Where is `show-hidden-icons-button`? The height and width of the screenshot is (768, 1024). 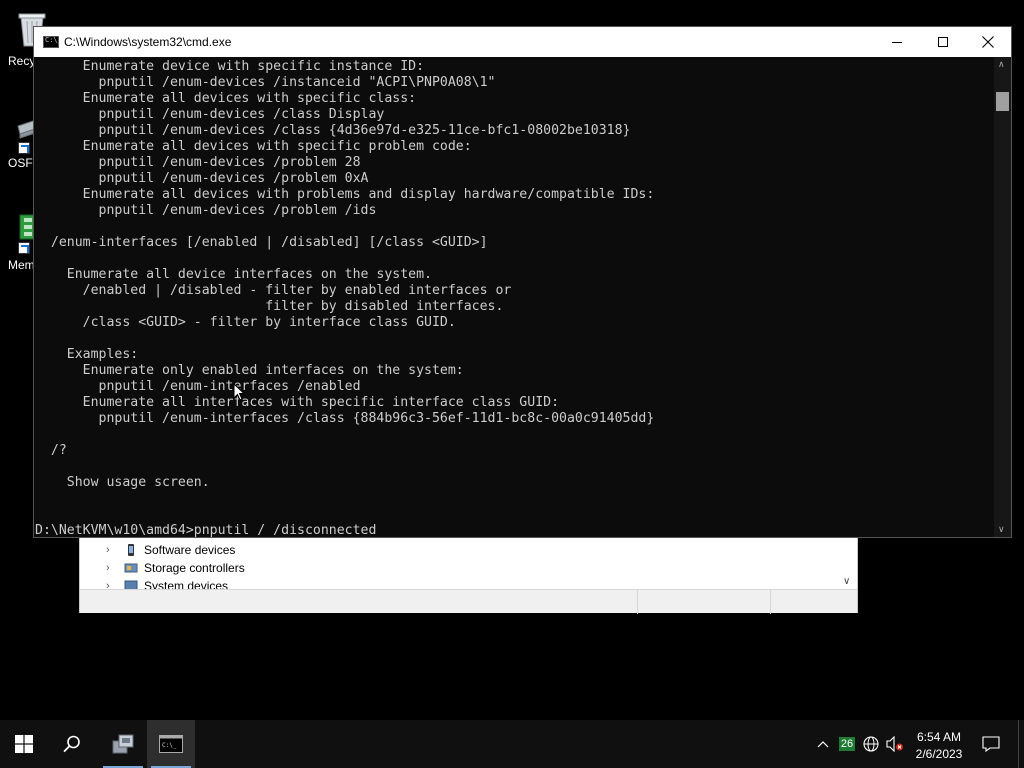 show-hidden-icons-button is located at coordinates (823, 744).